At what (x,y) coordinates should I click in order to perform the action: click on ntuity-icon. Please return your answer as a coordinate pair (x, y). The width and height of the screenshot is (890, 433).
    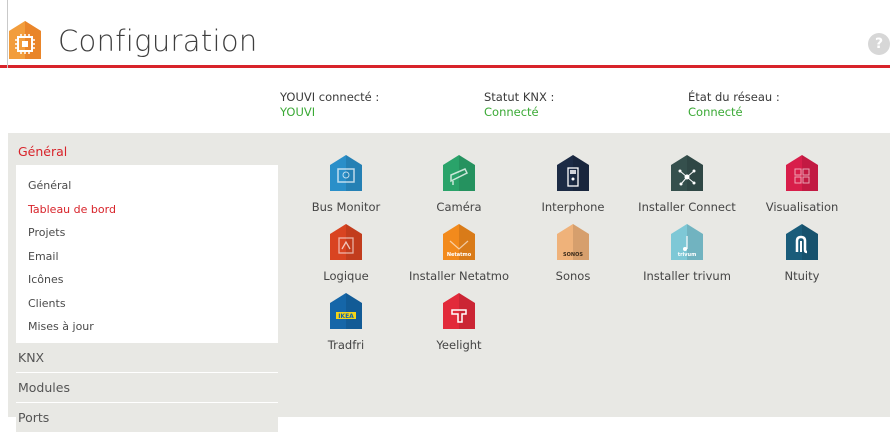
    Looking at the image, I should click on (802, 242).